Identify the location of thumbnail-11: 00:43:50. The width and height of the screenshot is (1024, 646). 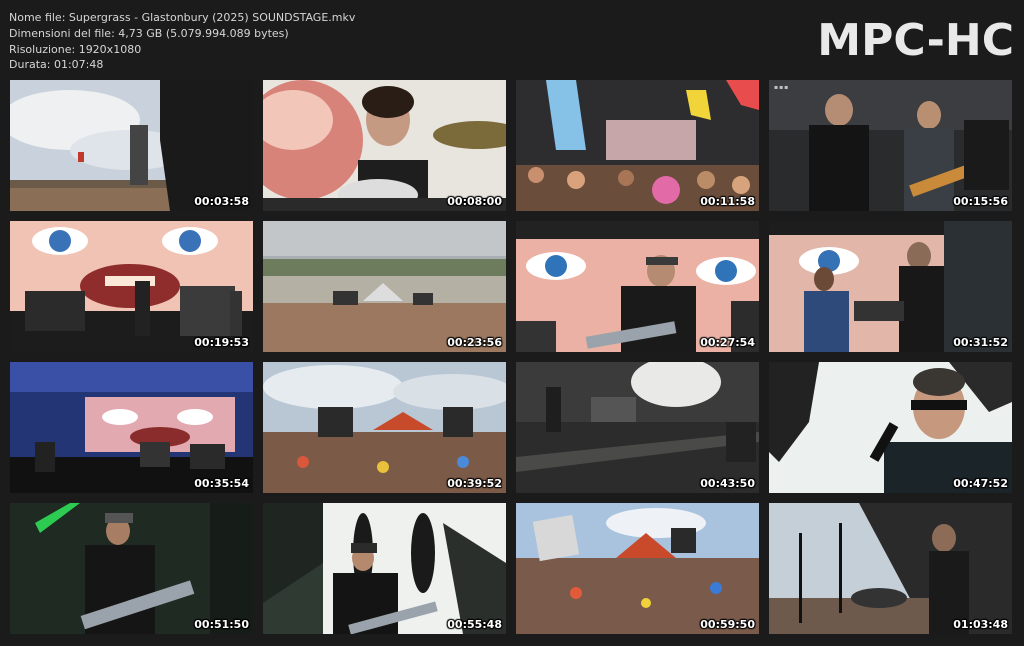
(637, 427).